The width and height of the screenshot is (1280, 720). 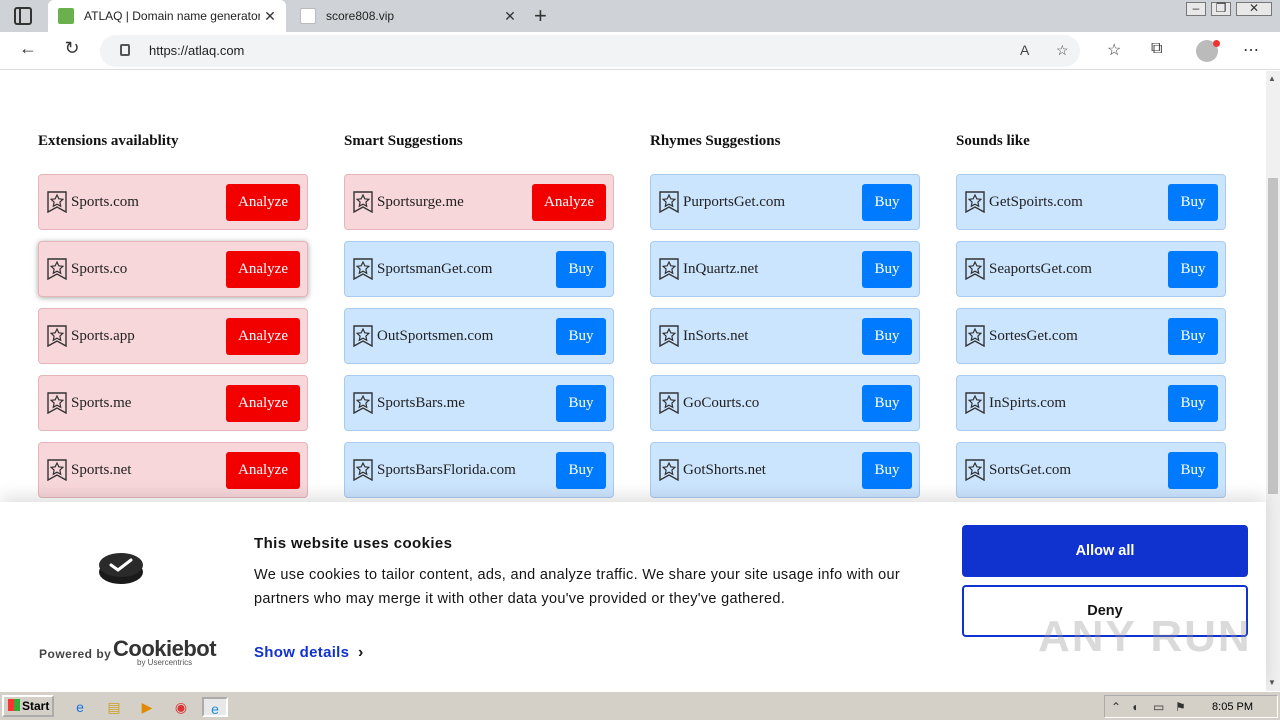 I want to click on chrome-icon: ◉, so click(x=181, y=707).